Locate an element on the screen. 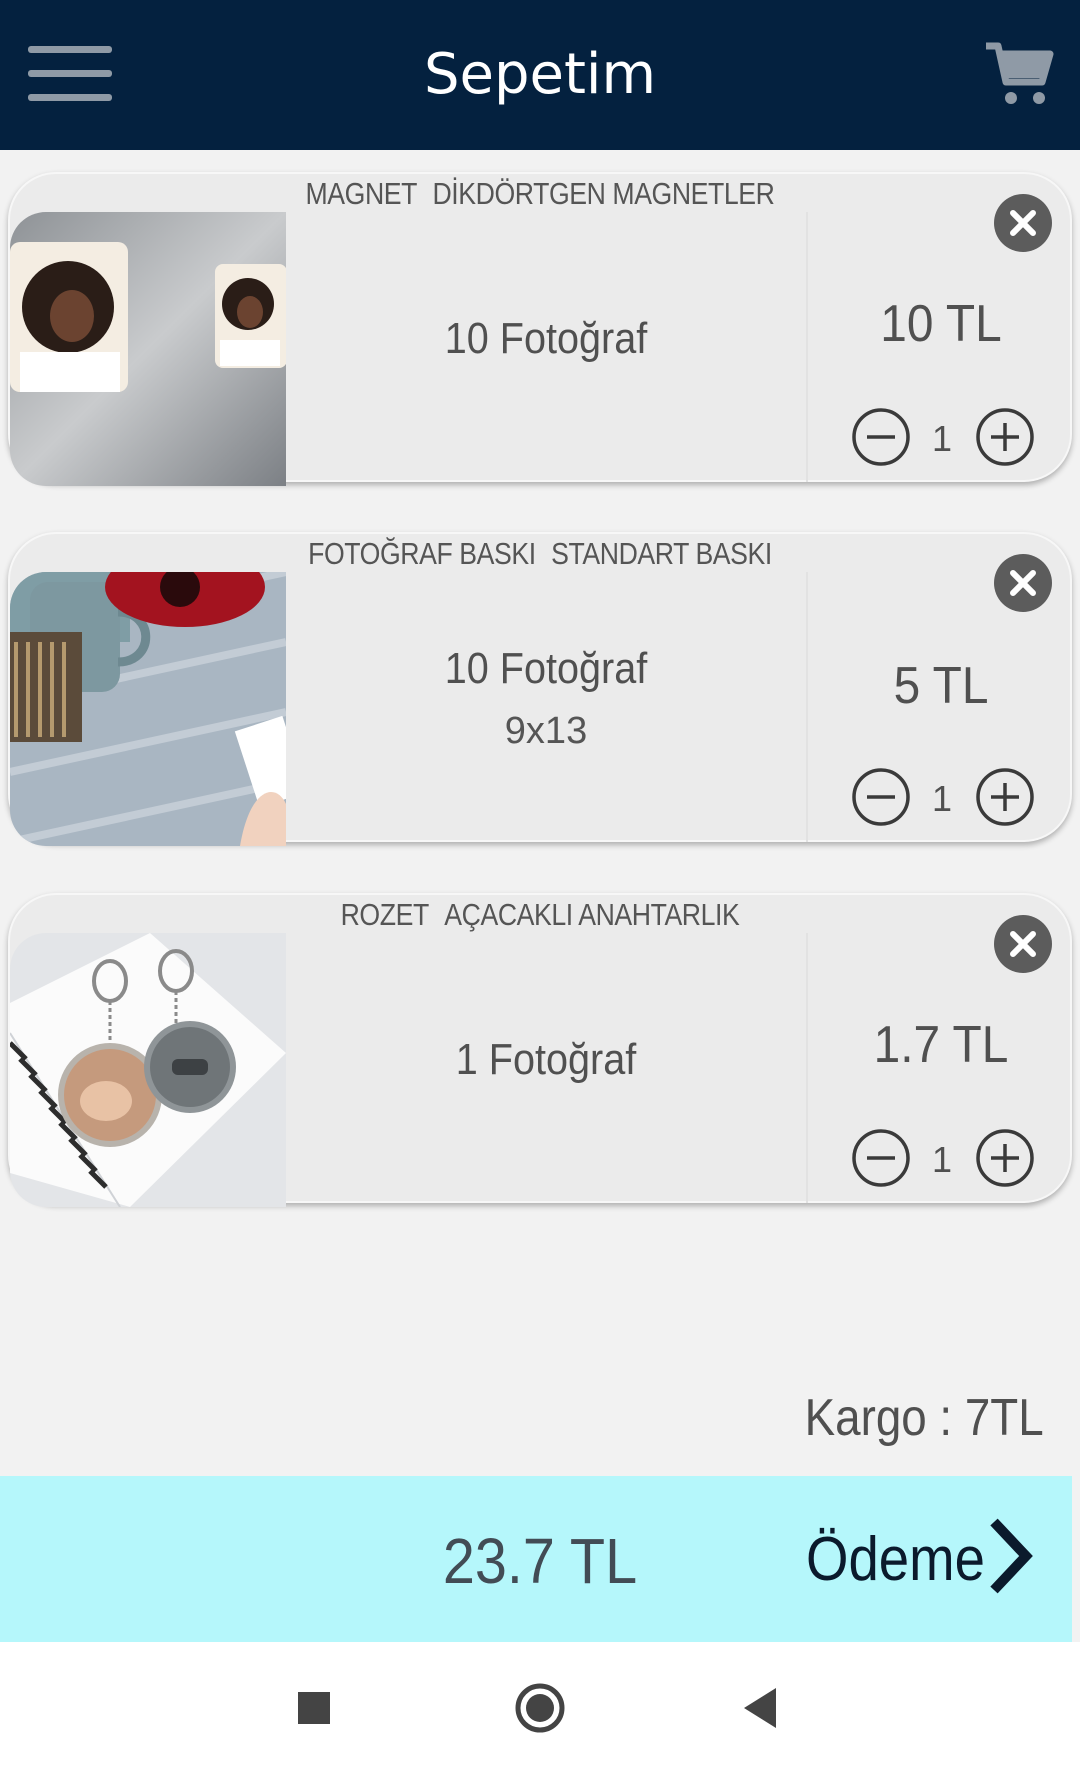 Image resolution: width=1080 pixels, height=1784 pixels. page-title: Sepetim is located at coordinates (540, 74).